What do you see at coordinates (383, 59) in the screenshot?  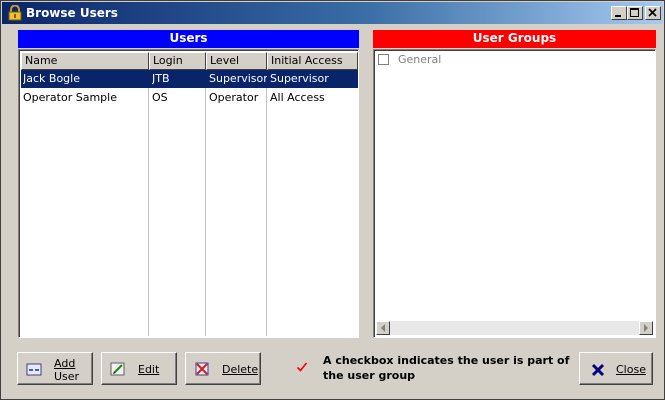 I see `group-checkbox` at bounding box center [383, 59].